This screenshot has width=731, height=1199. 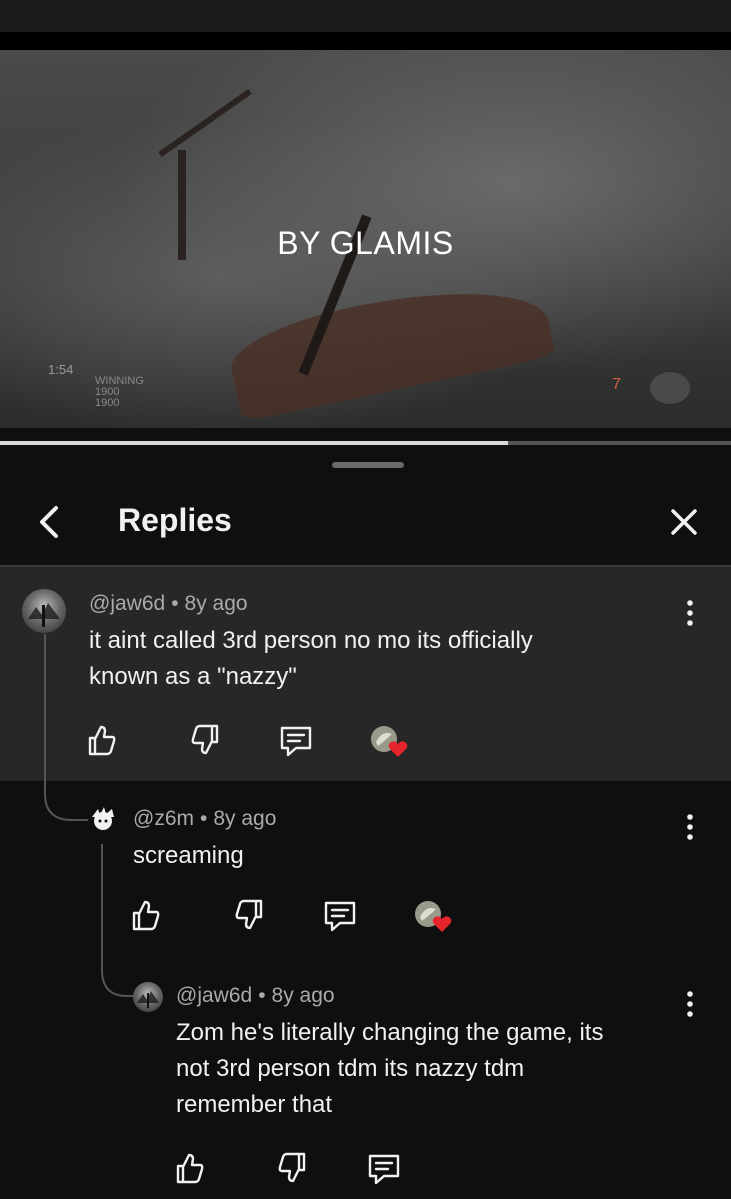 What do you see at coordinates (102, 901) in the screenshot?
I see `thread-line` at bounding box center [102, 901].